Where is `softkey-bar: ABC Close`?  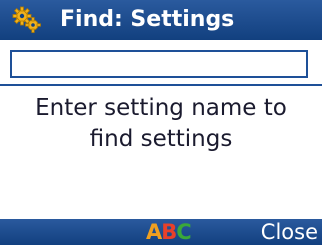 softkey-bar: ABC Close is located at coordinates (161, 232).